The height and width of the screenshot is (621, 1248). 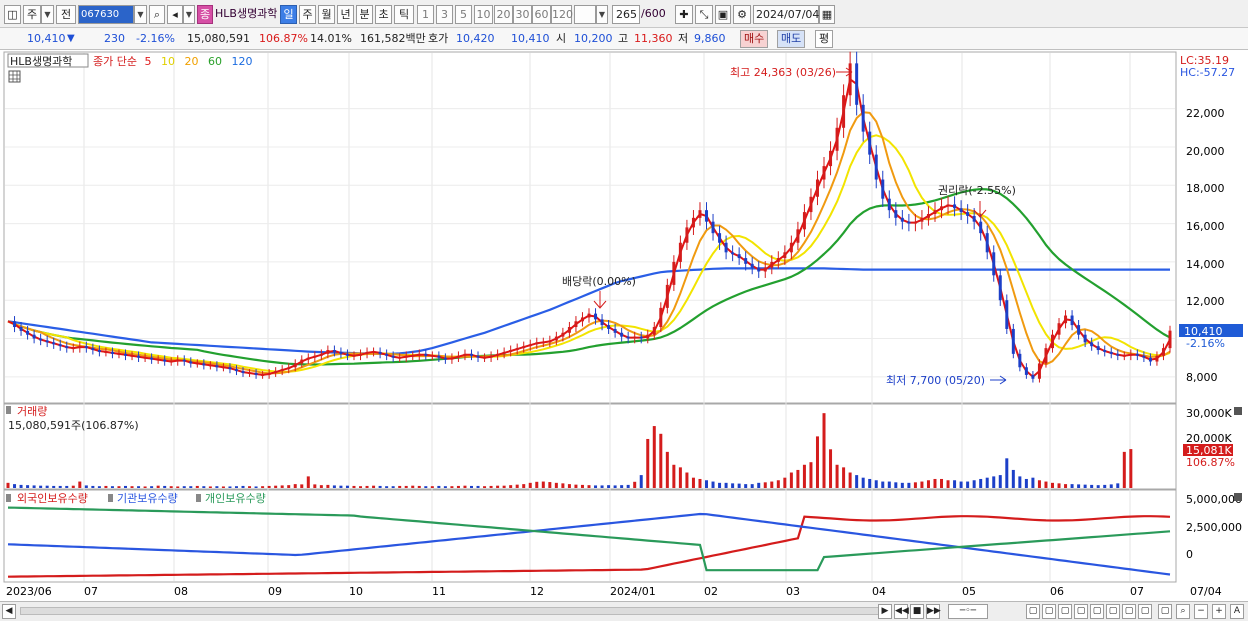 I want to click on period-type-button: 주, so click(x=32, y=14).